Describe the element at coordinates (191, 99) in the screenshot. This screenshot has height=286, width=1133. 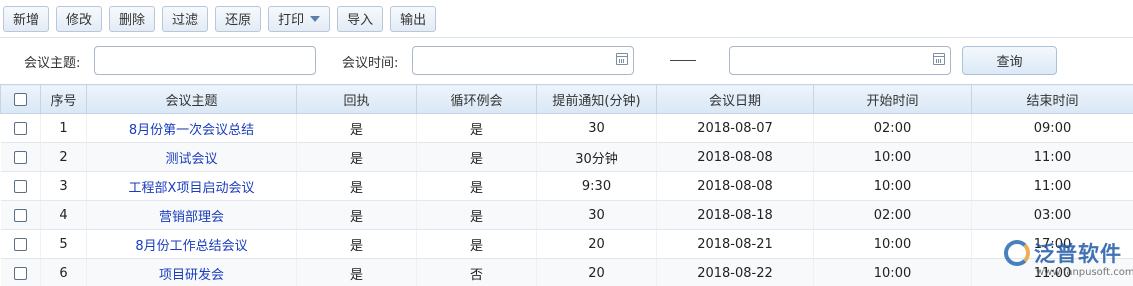
I see `col-header-topic: 会议主题` at that location.